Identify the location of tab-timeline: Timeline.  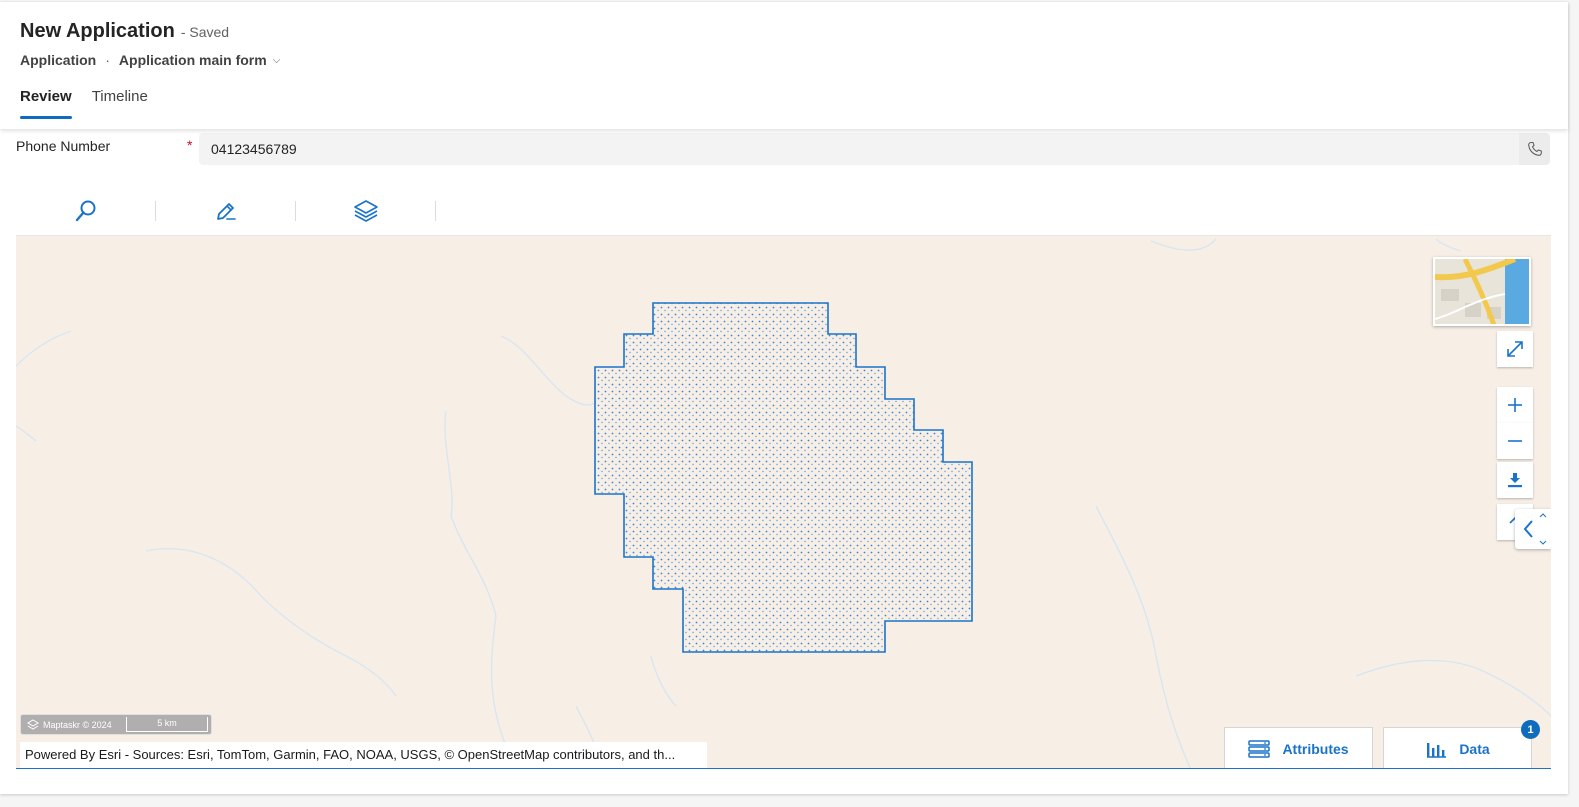
(120, 103).